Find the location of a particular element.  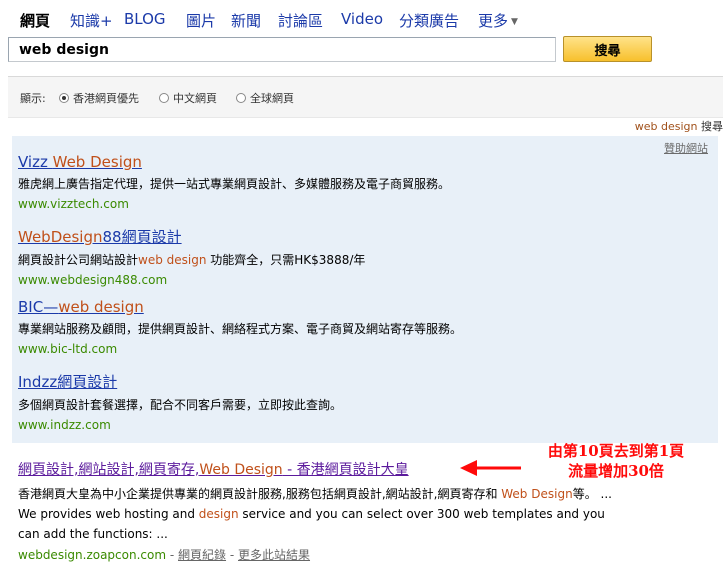

ad-desc-text: 多個網頁設計套餐選擇，配合不同客戶需要，立即按此查詢。 is located at coordinates (180, 405).